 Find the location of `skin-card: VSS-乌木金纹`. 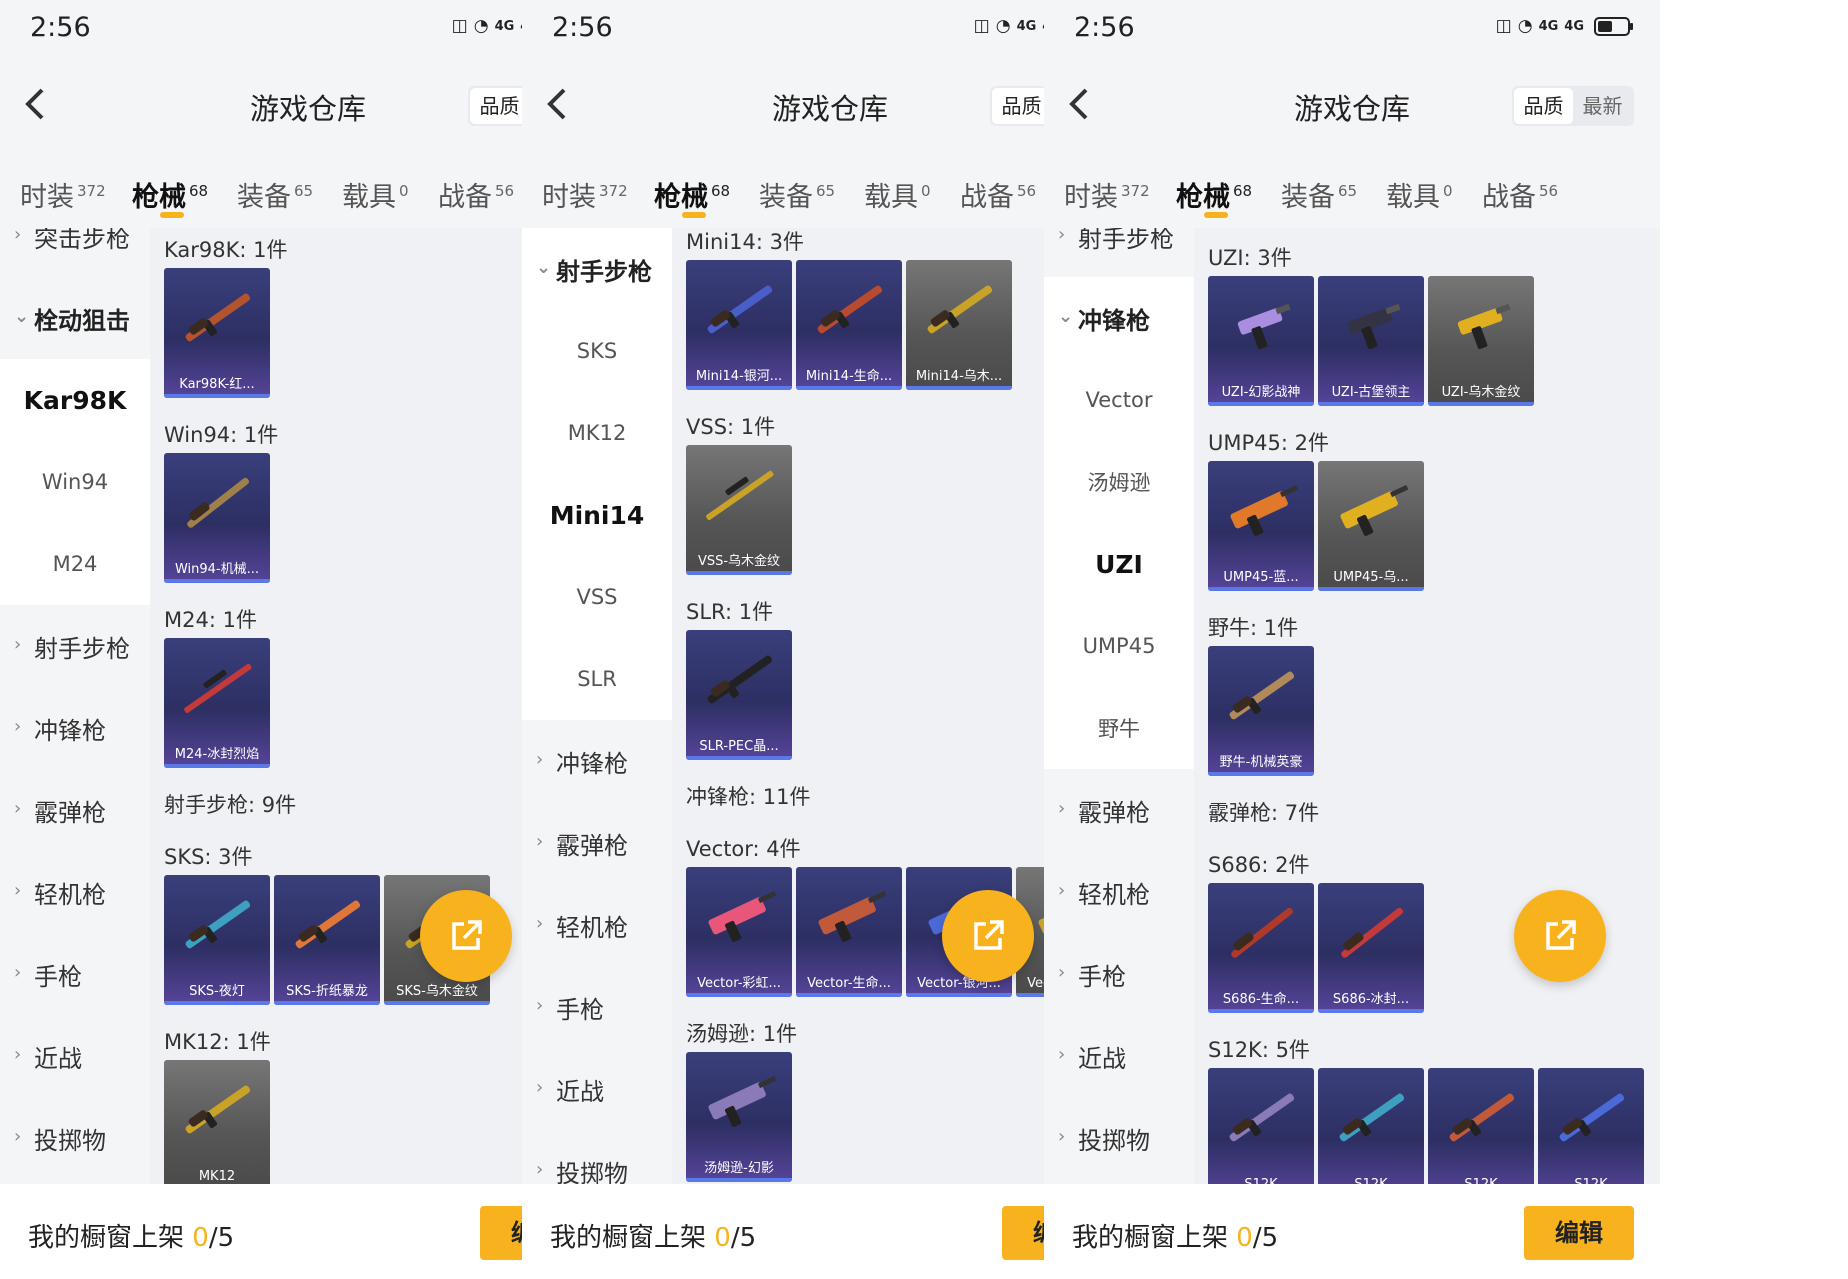

skin-card: VSS-乌木金纹 is located at coordinates (739, 510).